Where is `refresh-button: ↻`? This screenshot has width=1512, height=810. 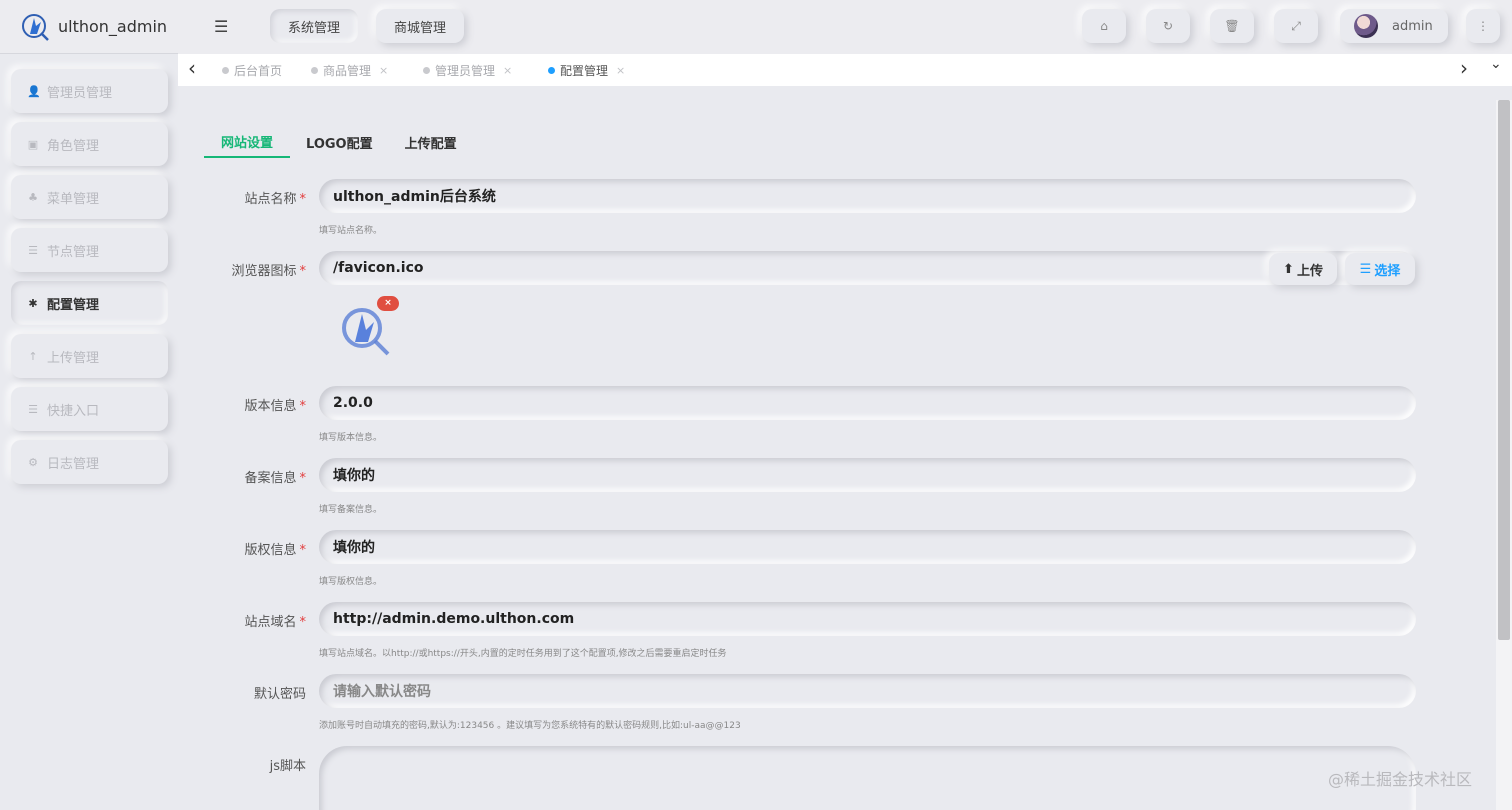 refresh-button: ↻ is located at coordinates (1168, 26).